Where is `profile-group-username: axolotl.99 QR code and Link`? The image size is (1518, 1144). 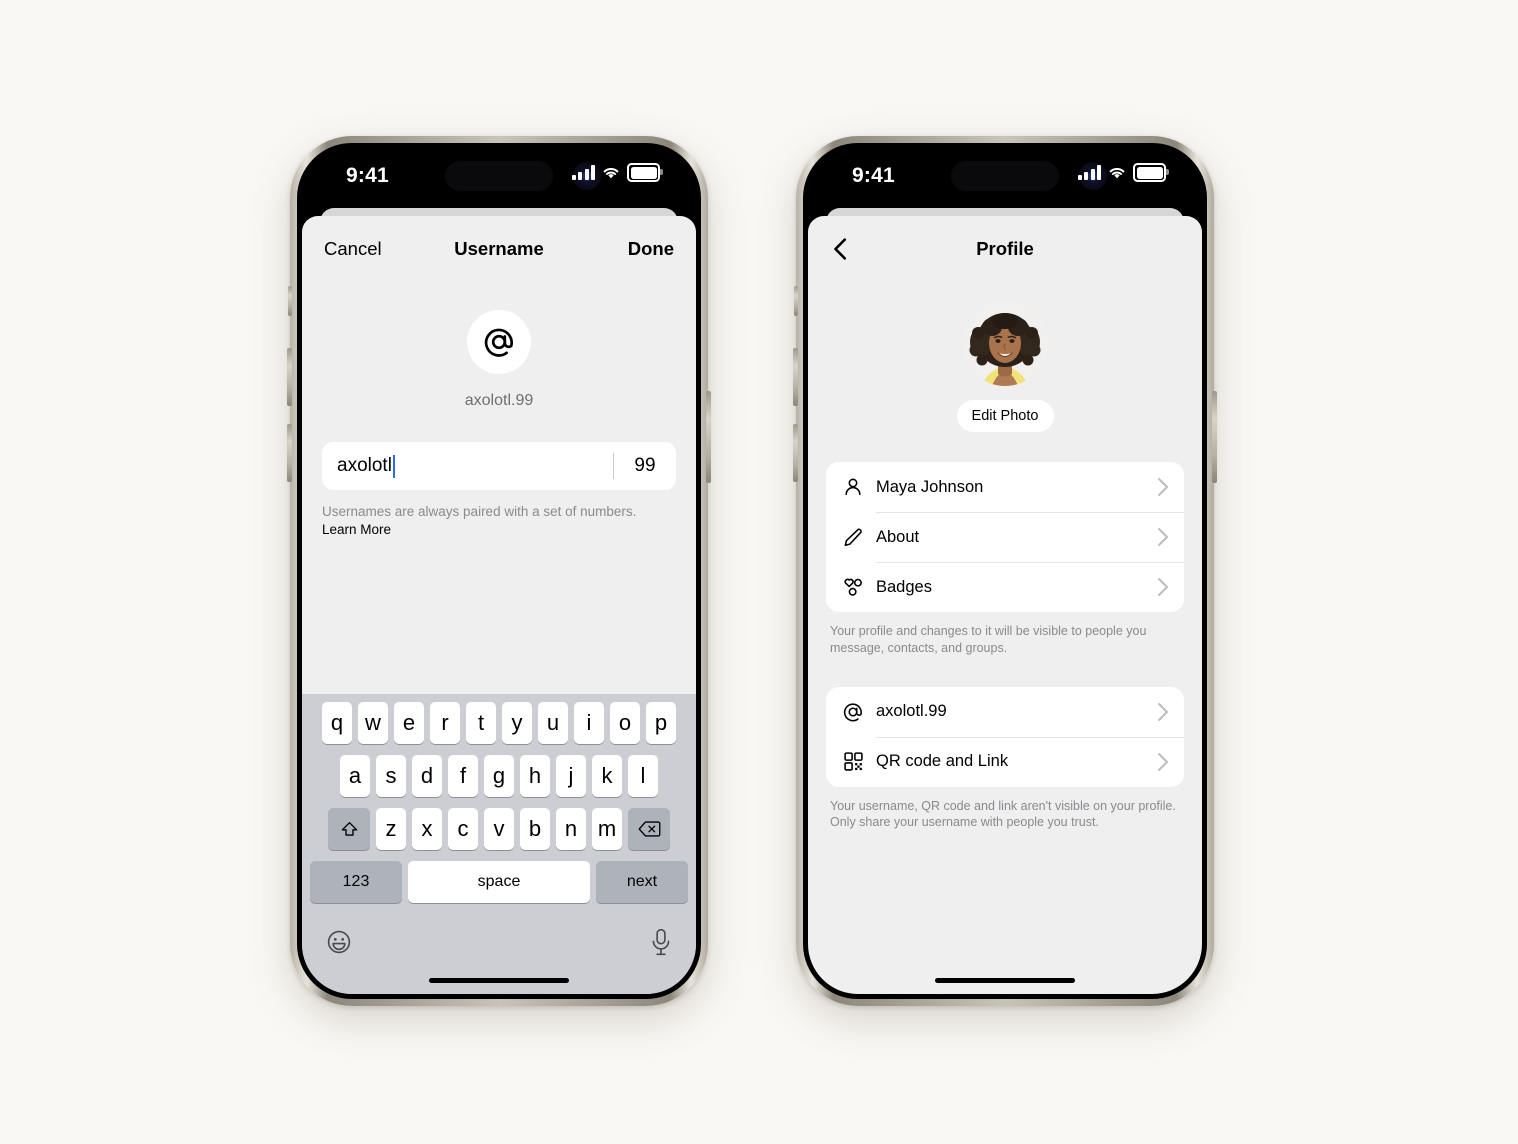
profile-group-username: axolotl.99 QR code and Link is located at coordinates (1005, 736).